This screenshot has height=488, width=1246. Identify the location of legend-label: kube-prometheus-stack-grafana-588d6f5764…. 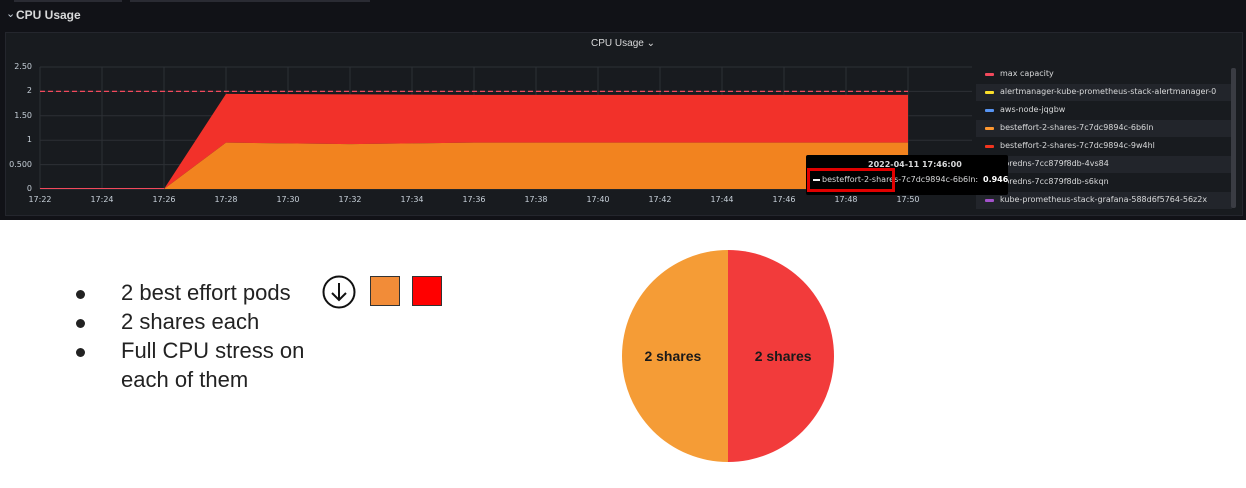
(1104, 199).